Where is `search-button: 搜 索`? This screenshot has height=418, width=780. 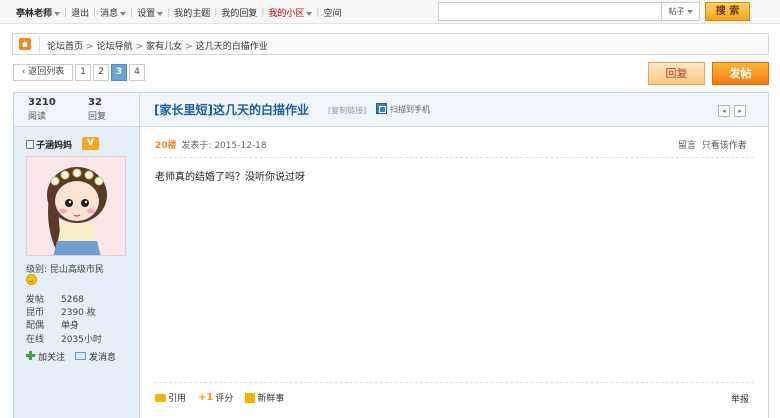
search-button: 搜 索 is located at coordinates (727, 11).